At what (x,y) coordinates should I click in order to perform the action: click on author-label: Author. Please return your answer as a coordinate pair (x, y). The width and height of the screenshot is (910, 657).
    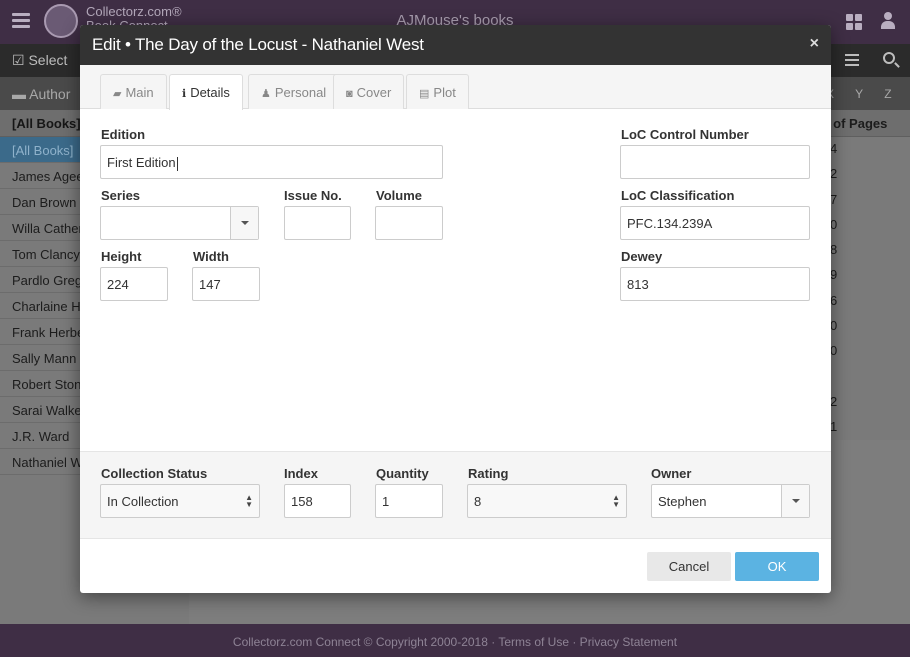
    Looking at the image, I should click on (50, 94).